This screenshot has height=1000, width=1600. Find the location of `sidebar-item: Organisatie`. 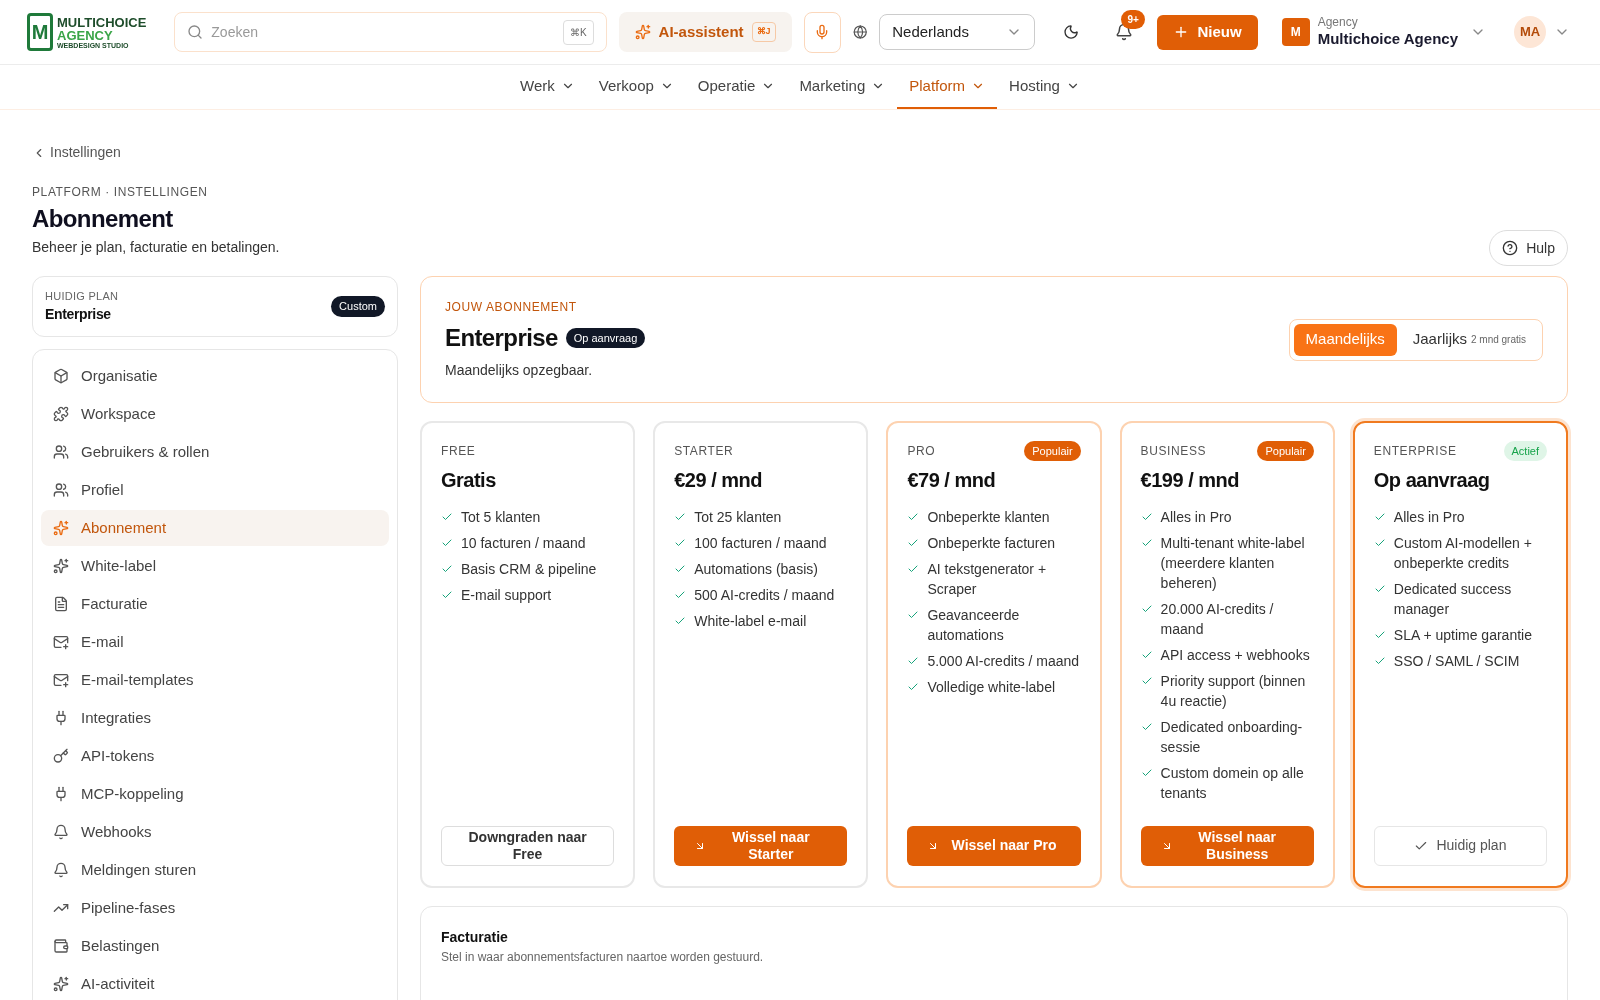

sidebar-item: Organisatie is located at coordinates (215, 376).